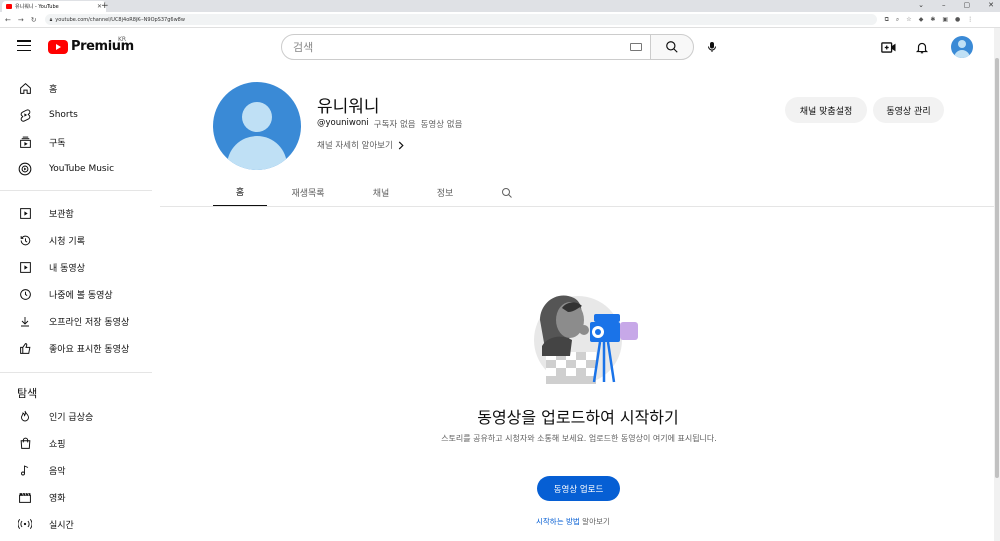 The height and width of the screenshot is (541, 1000). I want to click on page-scrollbar, so click(997, 284).